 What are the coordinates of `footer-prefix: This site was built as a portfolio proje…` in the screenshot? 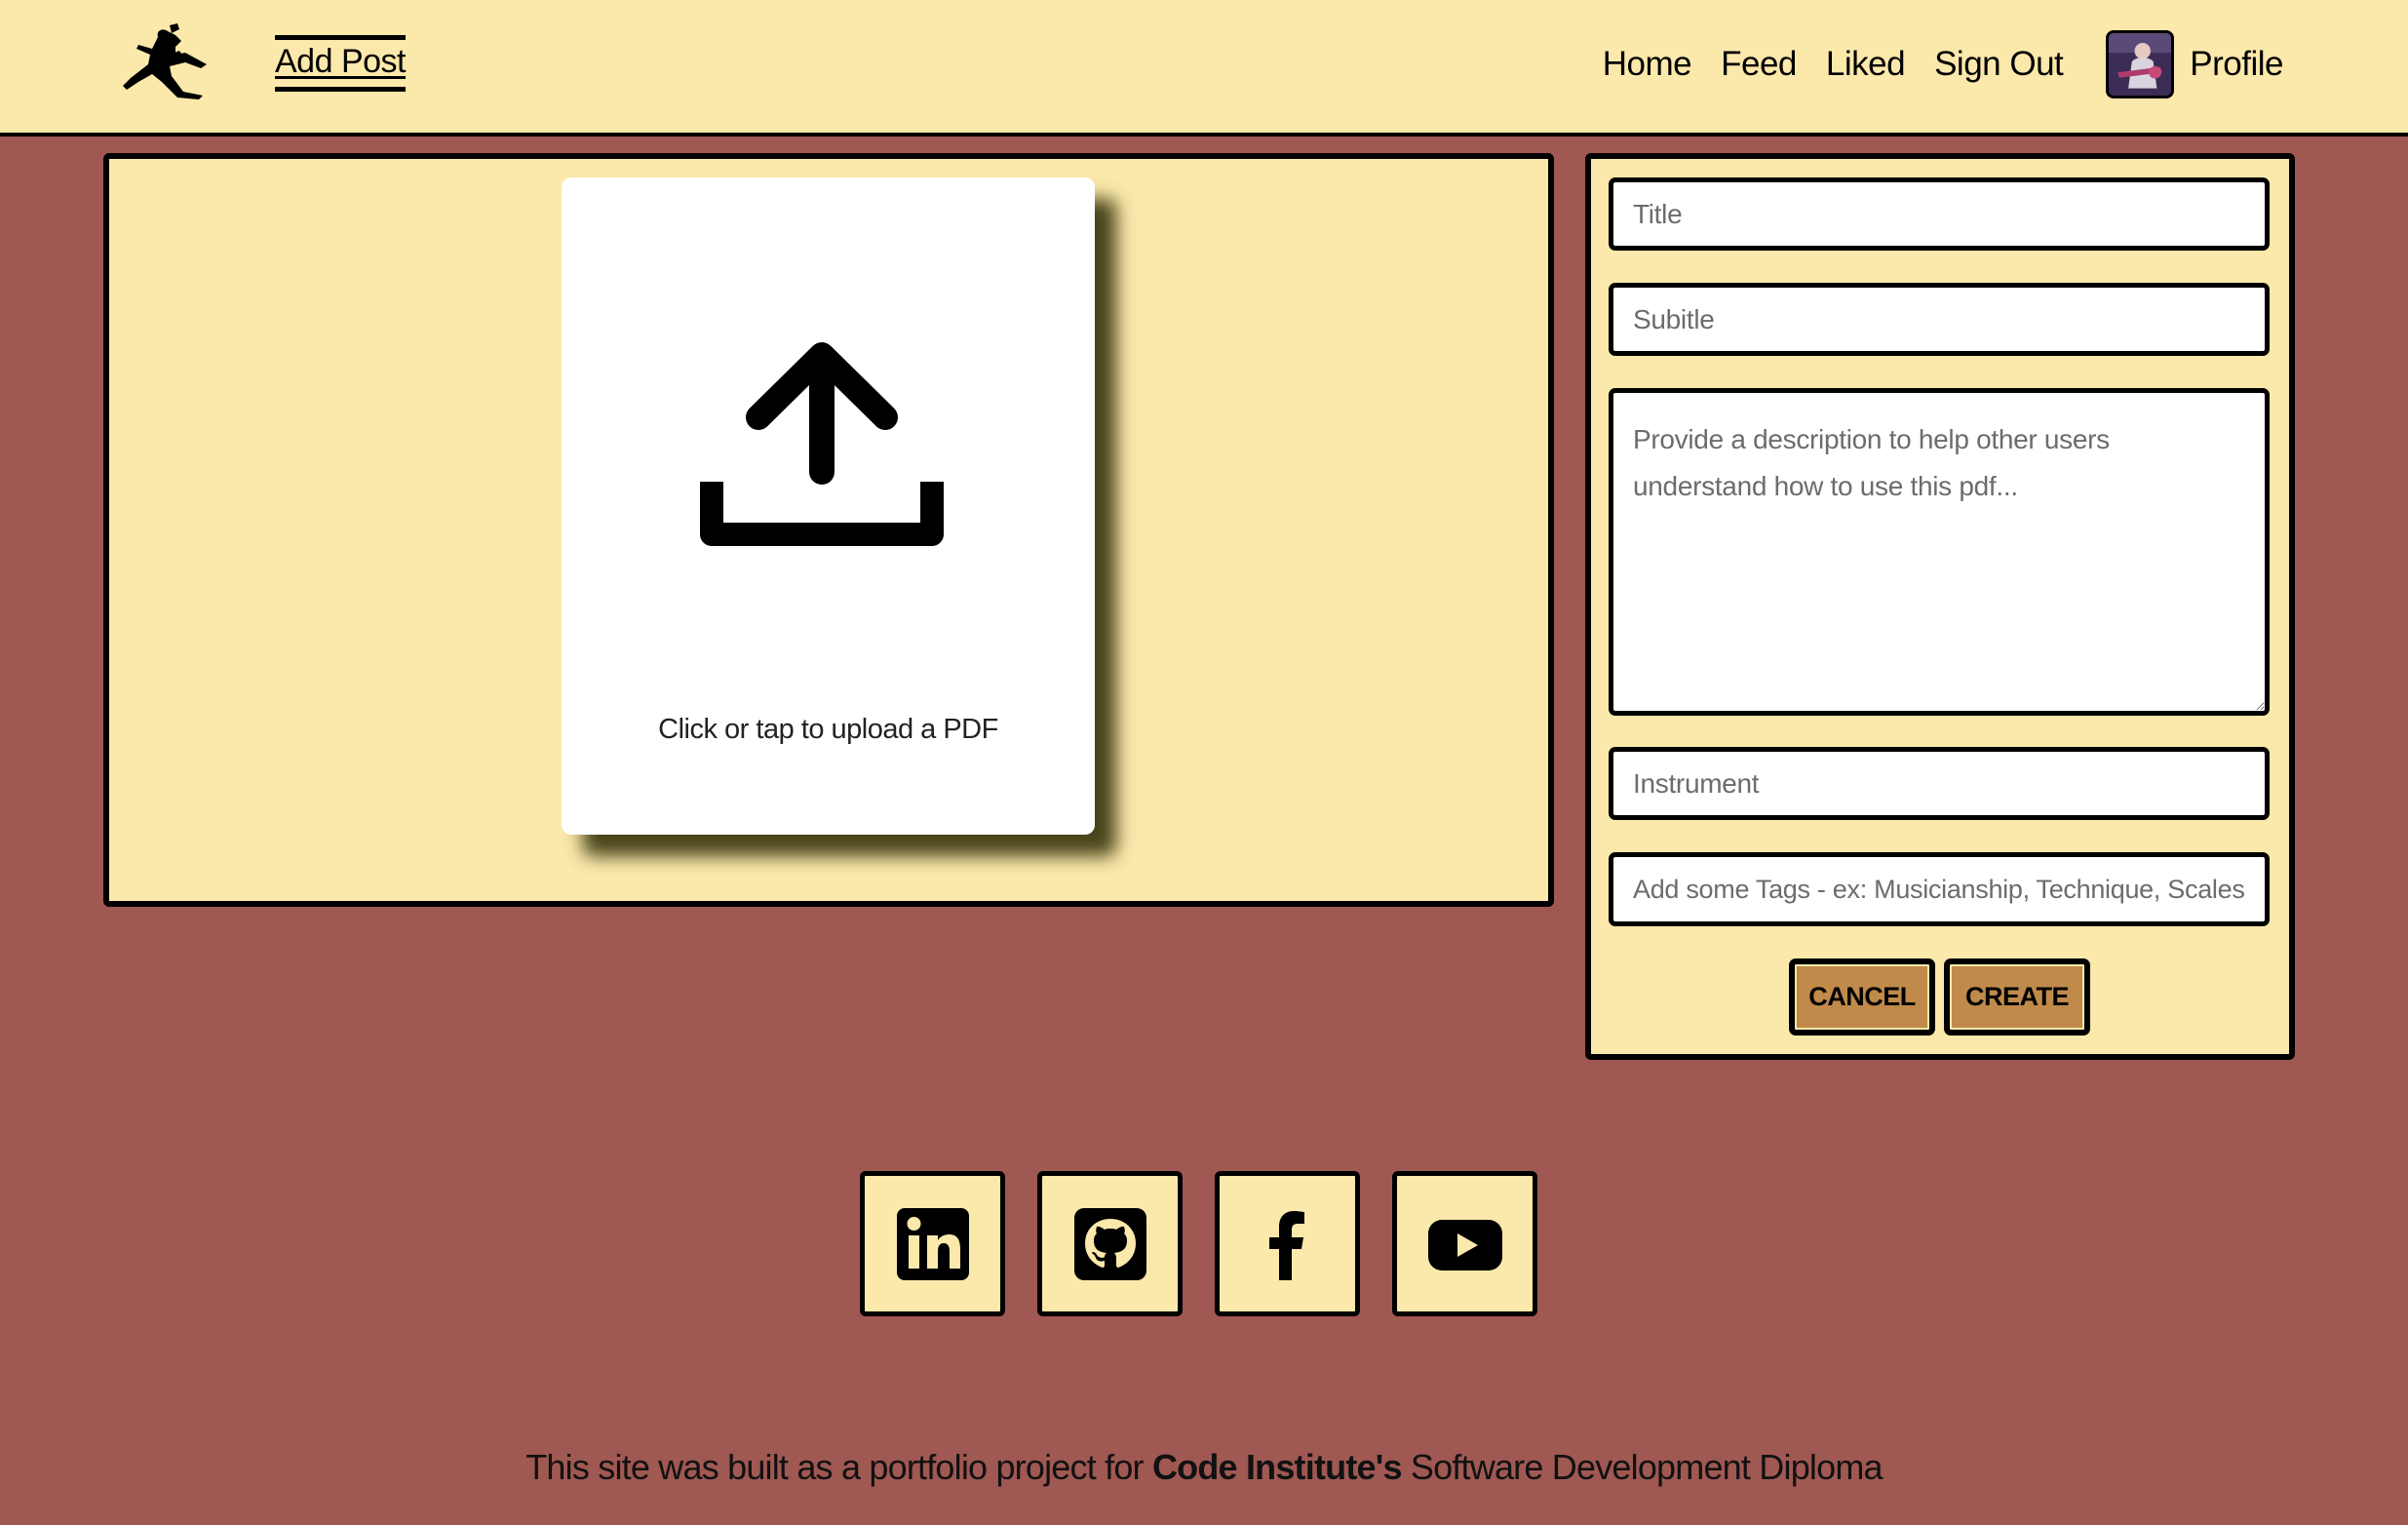 It's located at (838, 1467).